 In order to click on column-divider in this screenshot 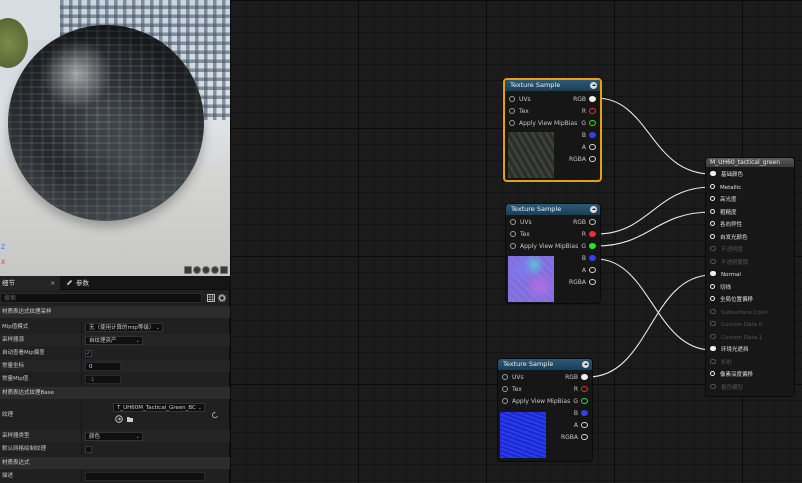, I will do `click(81, 353)`.